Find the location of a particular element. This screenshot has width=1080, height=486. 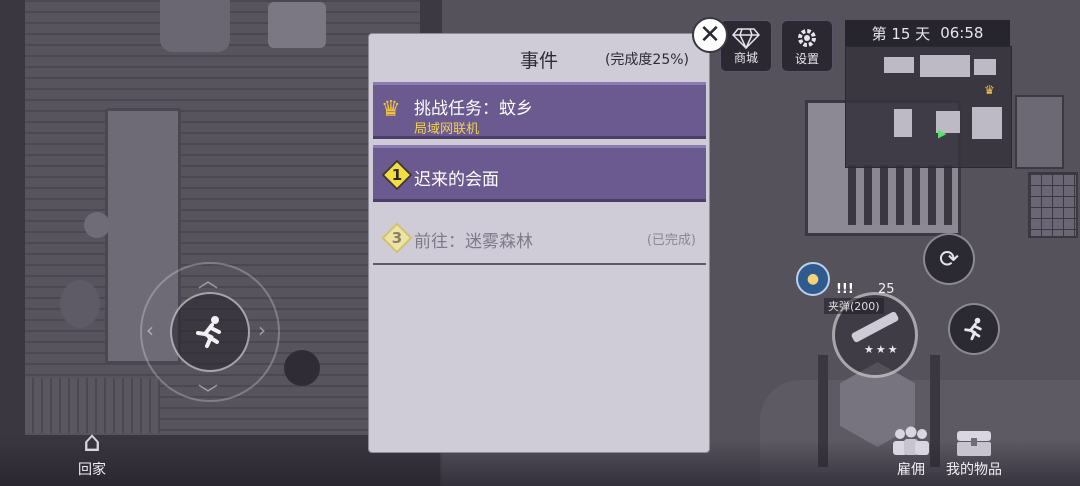

hire-button: 雇佣 is located at coordinates (911, 452).